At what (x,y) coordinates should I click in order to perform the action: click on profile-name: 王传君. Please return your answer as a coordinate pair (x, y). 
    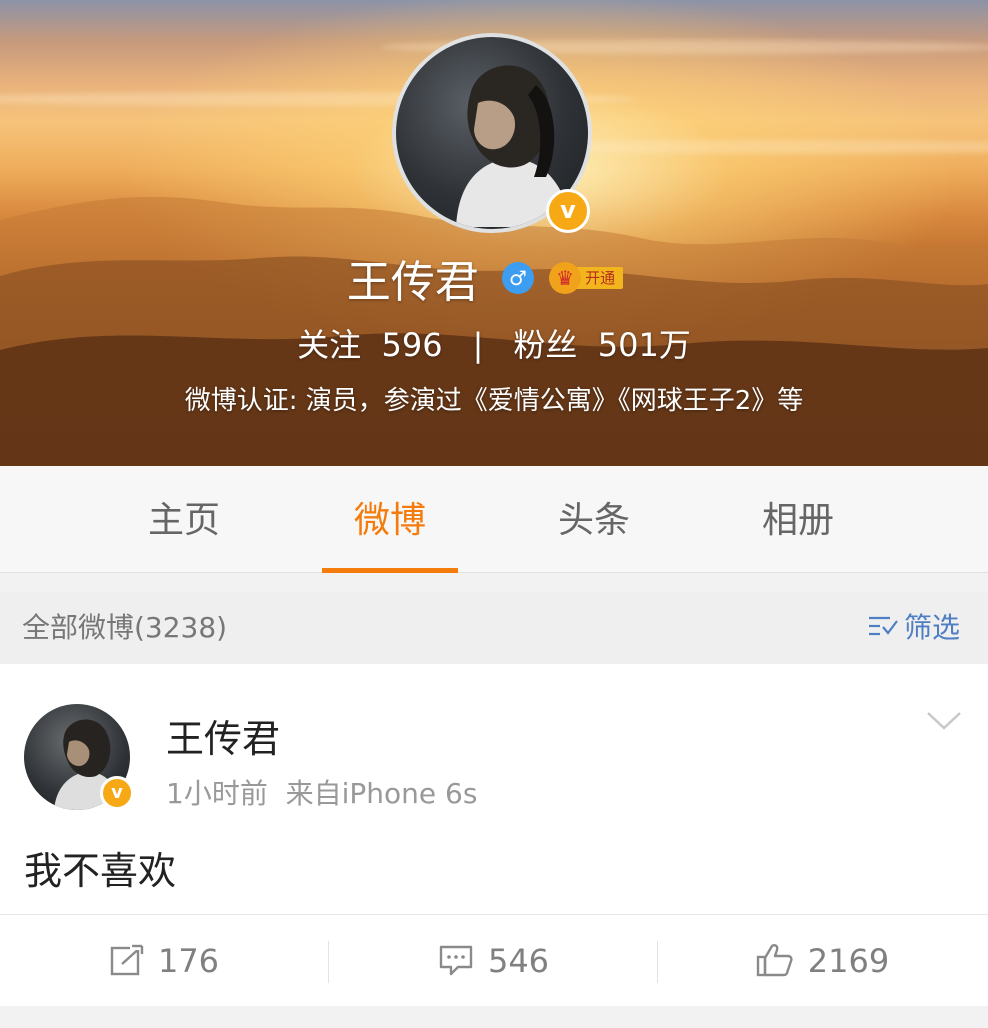
    Looking at the image, I should click on (412, 282).